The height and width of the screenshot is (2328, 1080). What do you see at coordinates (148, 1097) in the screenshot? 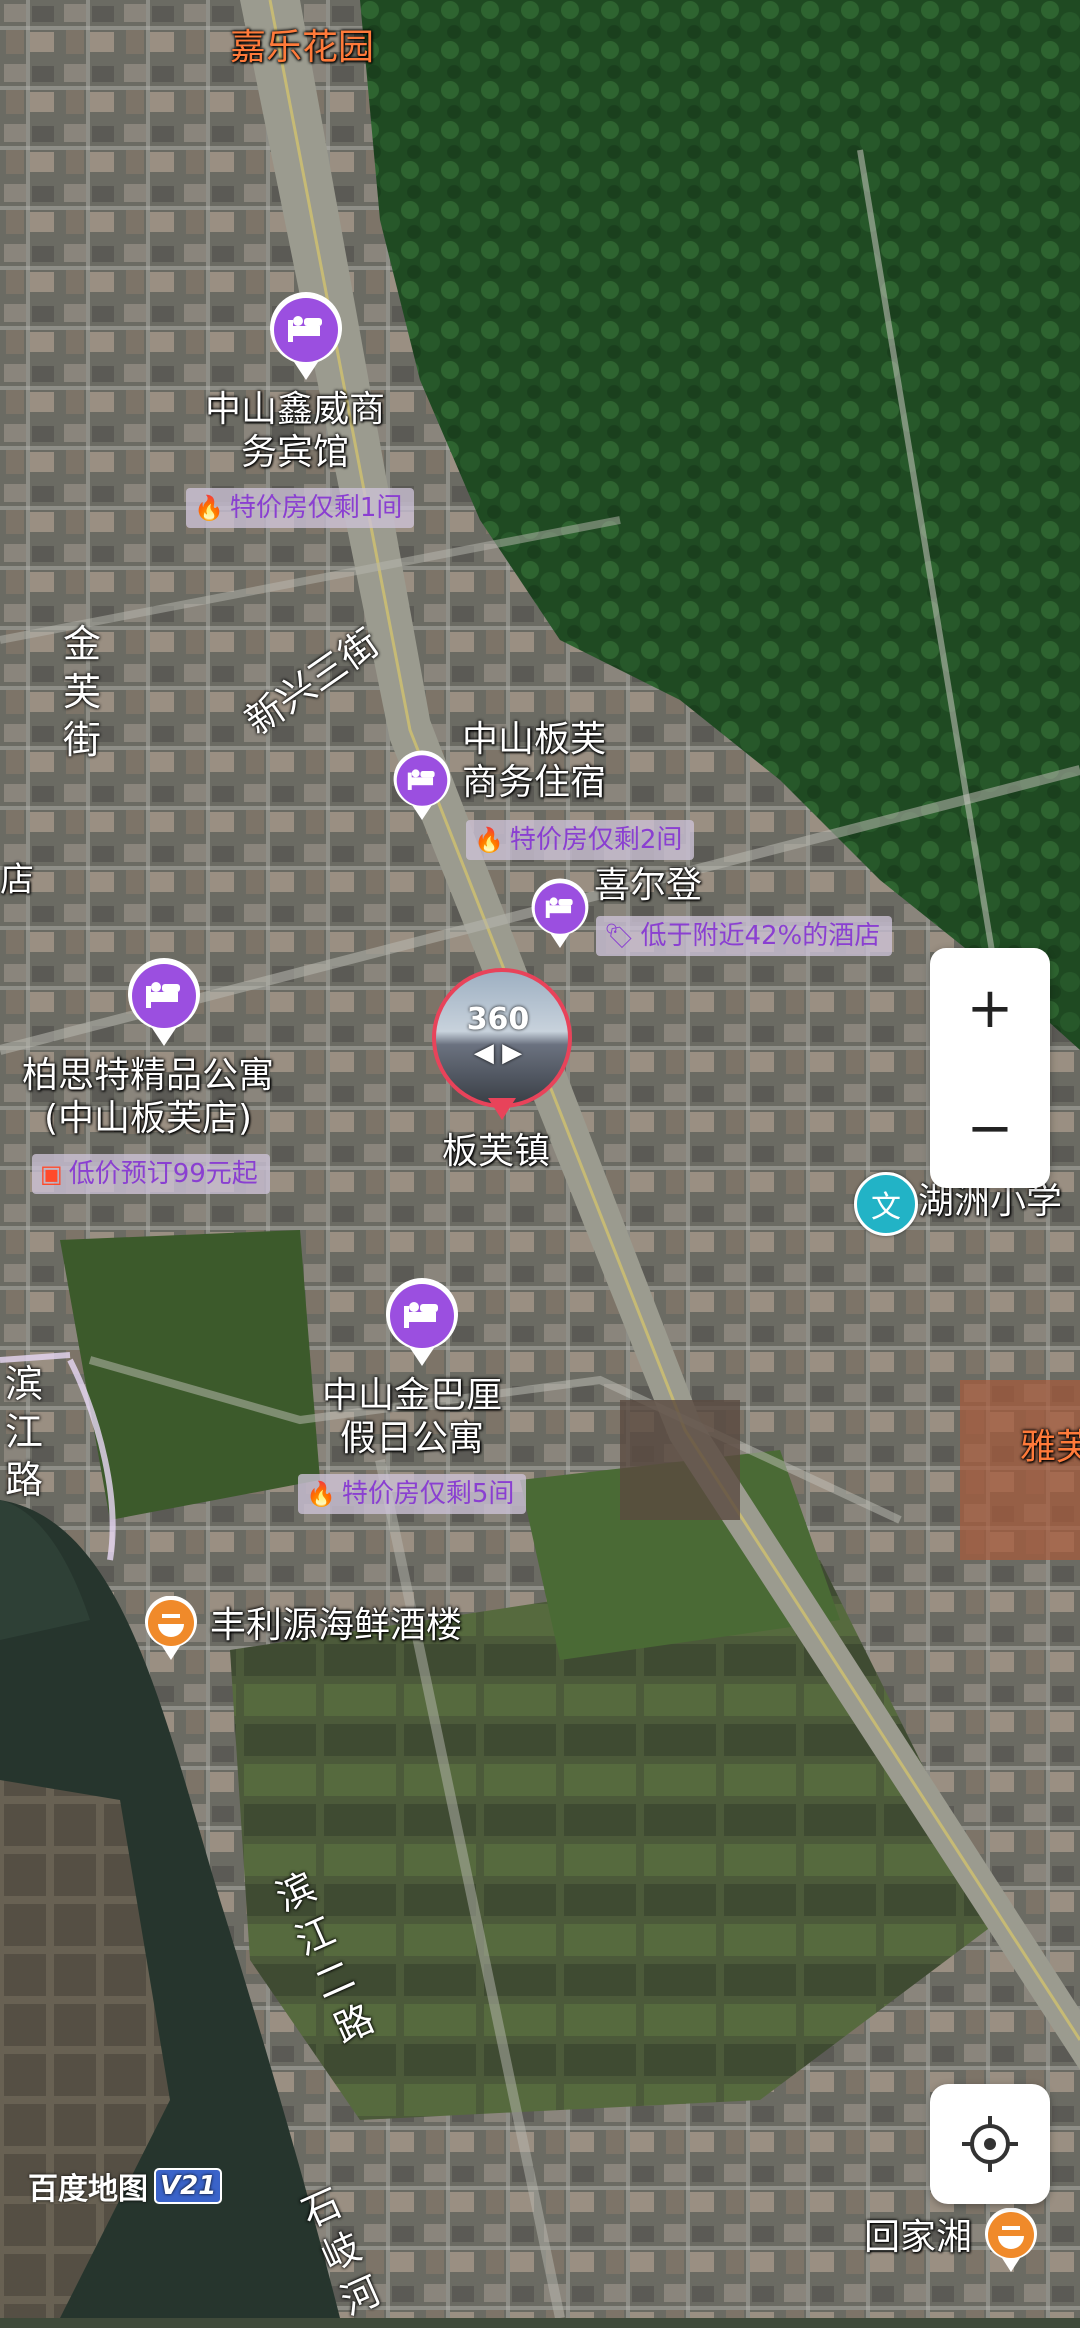
I see `hotel-name-best-apartment: 柏思特精品公寓 (中山板芙店)` at bounding box center [148, 1097].